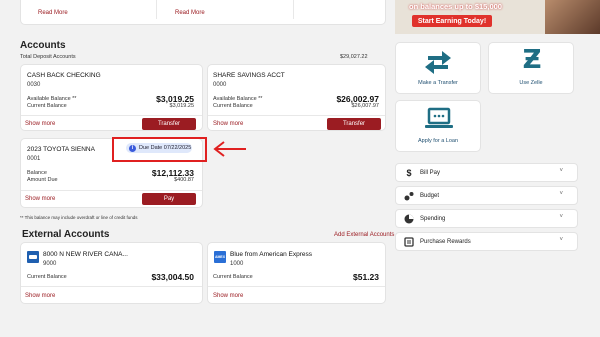  What do you see at coordinates (220, 257) in the screenshot?
I see `amex-logo-icon: AMEX` at bounding box center [220, 257].